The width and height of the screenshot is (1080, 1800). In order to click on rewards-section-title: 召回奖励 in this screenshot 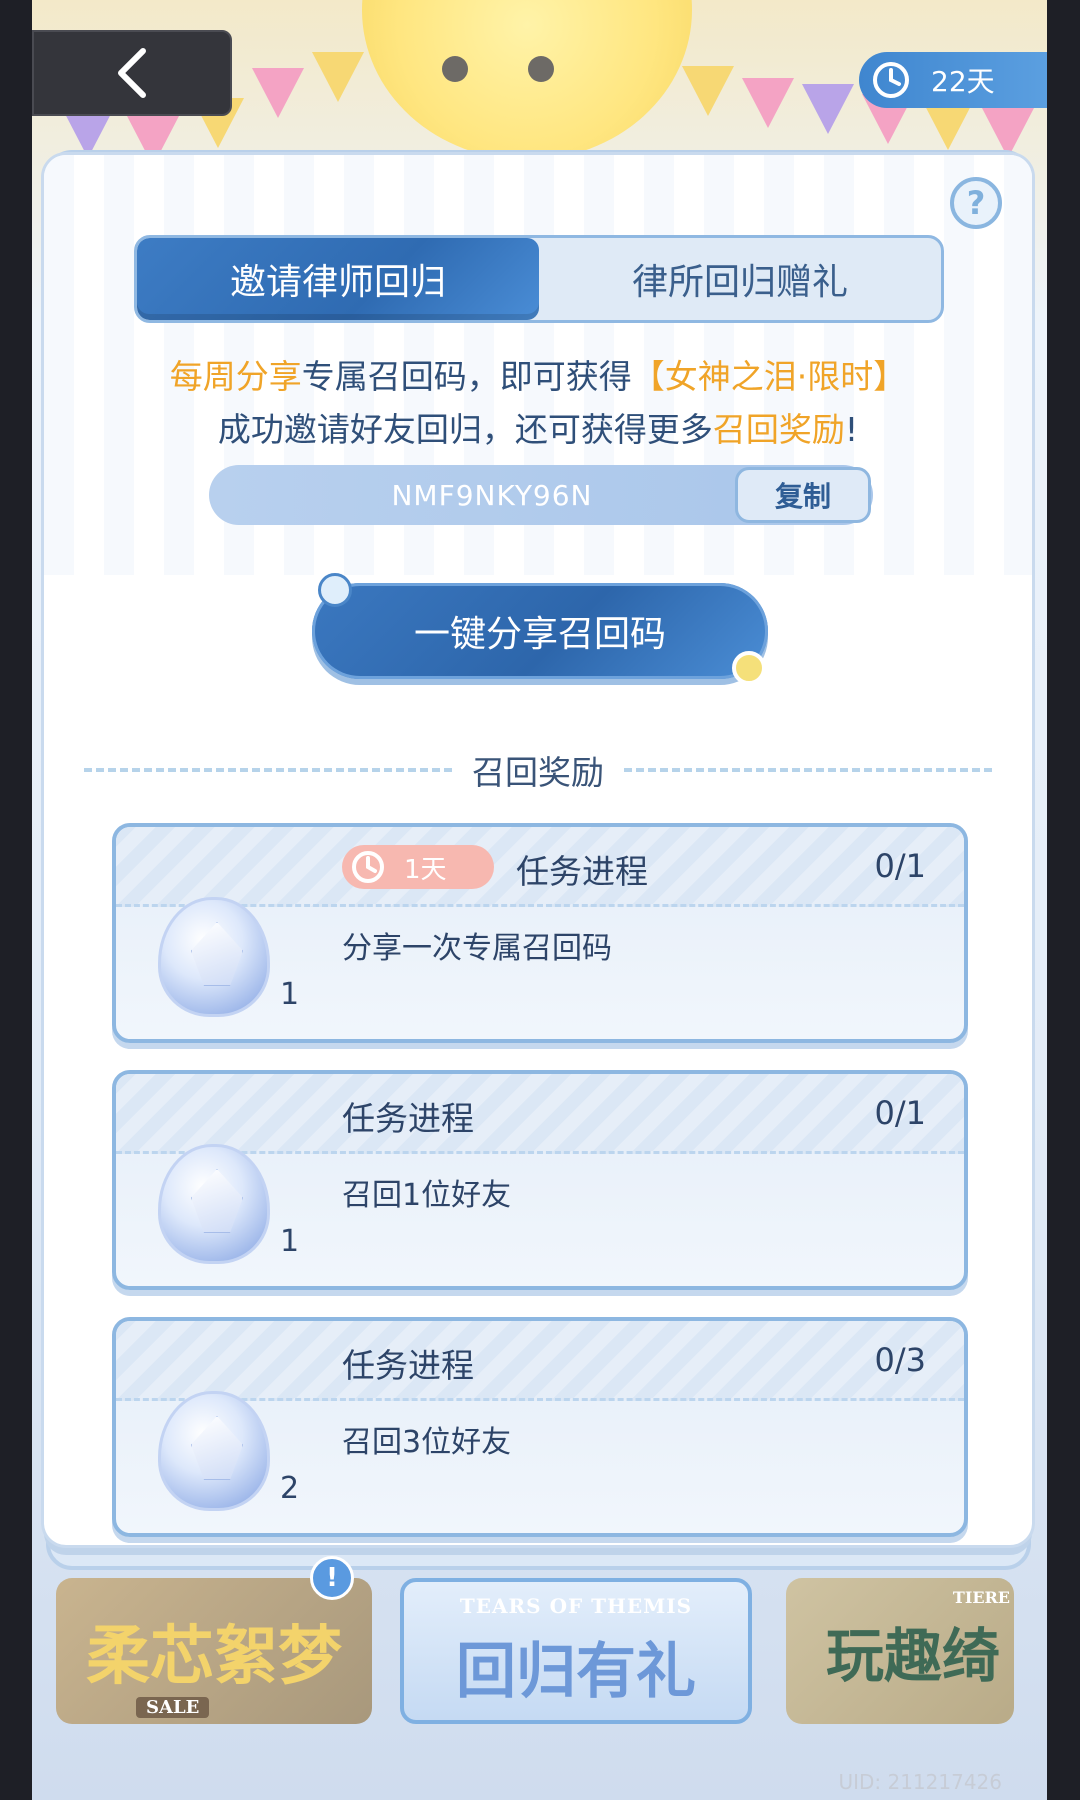, I will do `click(538, 772)`.